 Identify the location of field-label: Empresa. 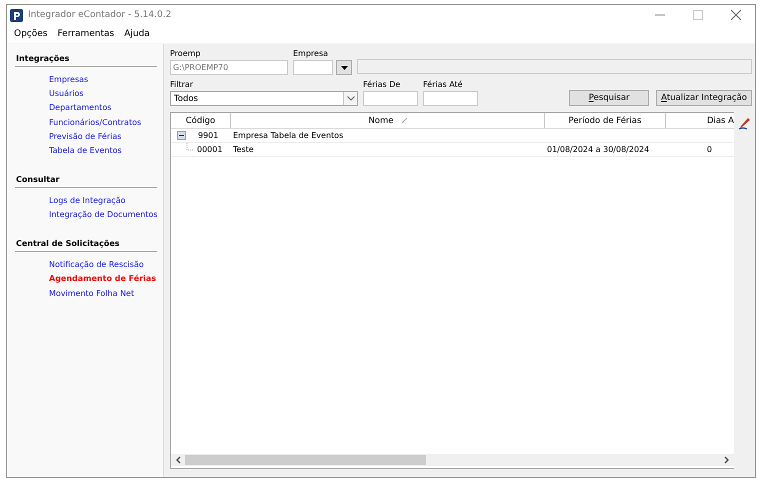
(311, 54).